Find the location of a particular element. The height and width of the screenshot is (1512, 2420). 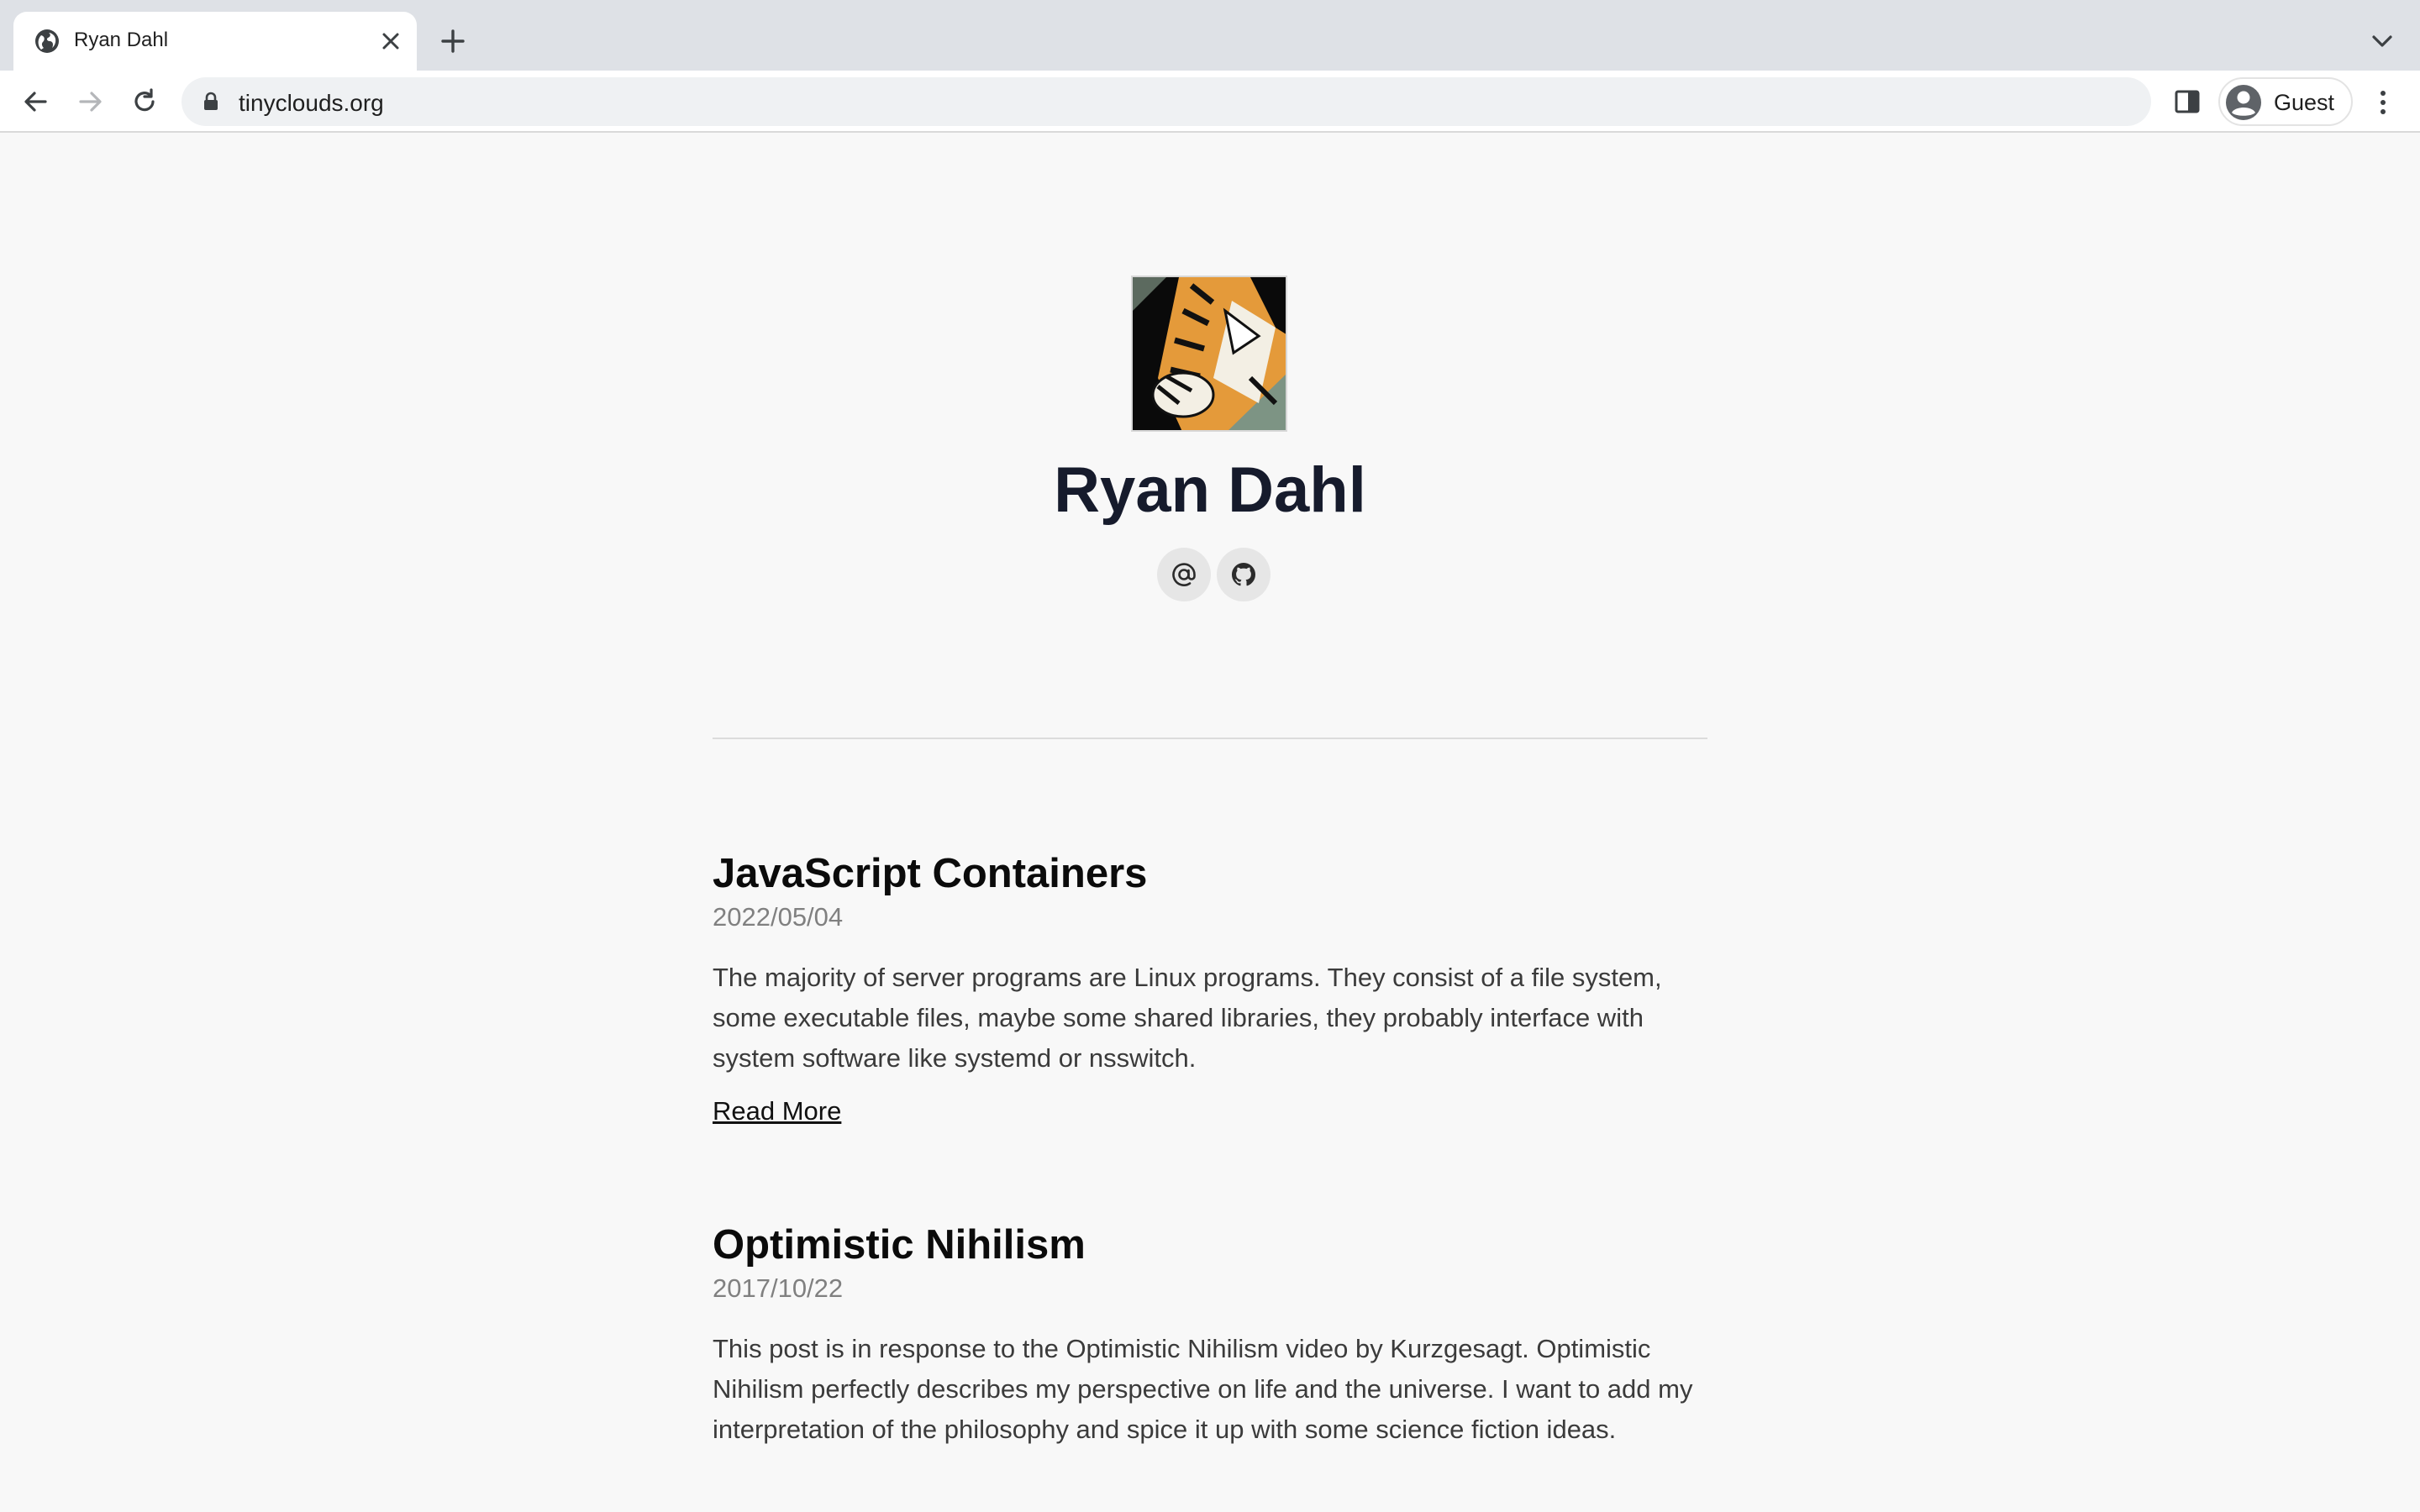

profile-button: Guest is located at coordinates (2285, 101).